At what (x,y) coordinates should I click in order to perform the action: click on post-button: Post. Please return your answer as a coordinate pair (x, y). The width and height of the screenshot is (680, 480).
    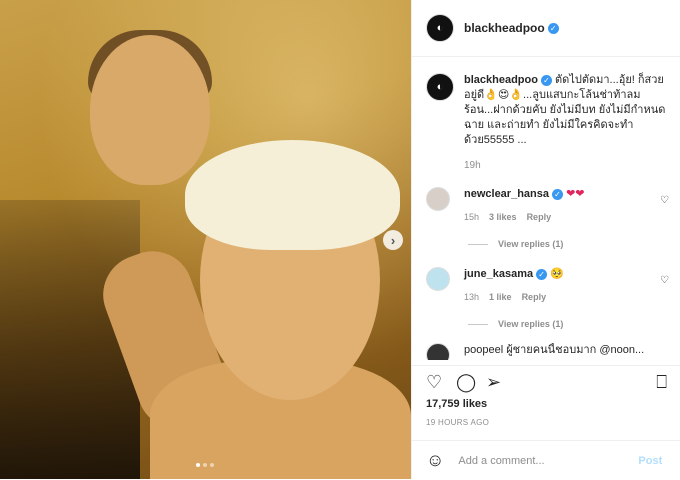
    Looking at the image, I should click on (650, 461).